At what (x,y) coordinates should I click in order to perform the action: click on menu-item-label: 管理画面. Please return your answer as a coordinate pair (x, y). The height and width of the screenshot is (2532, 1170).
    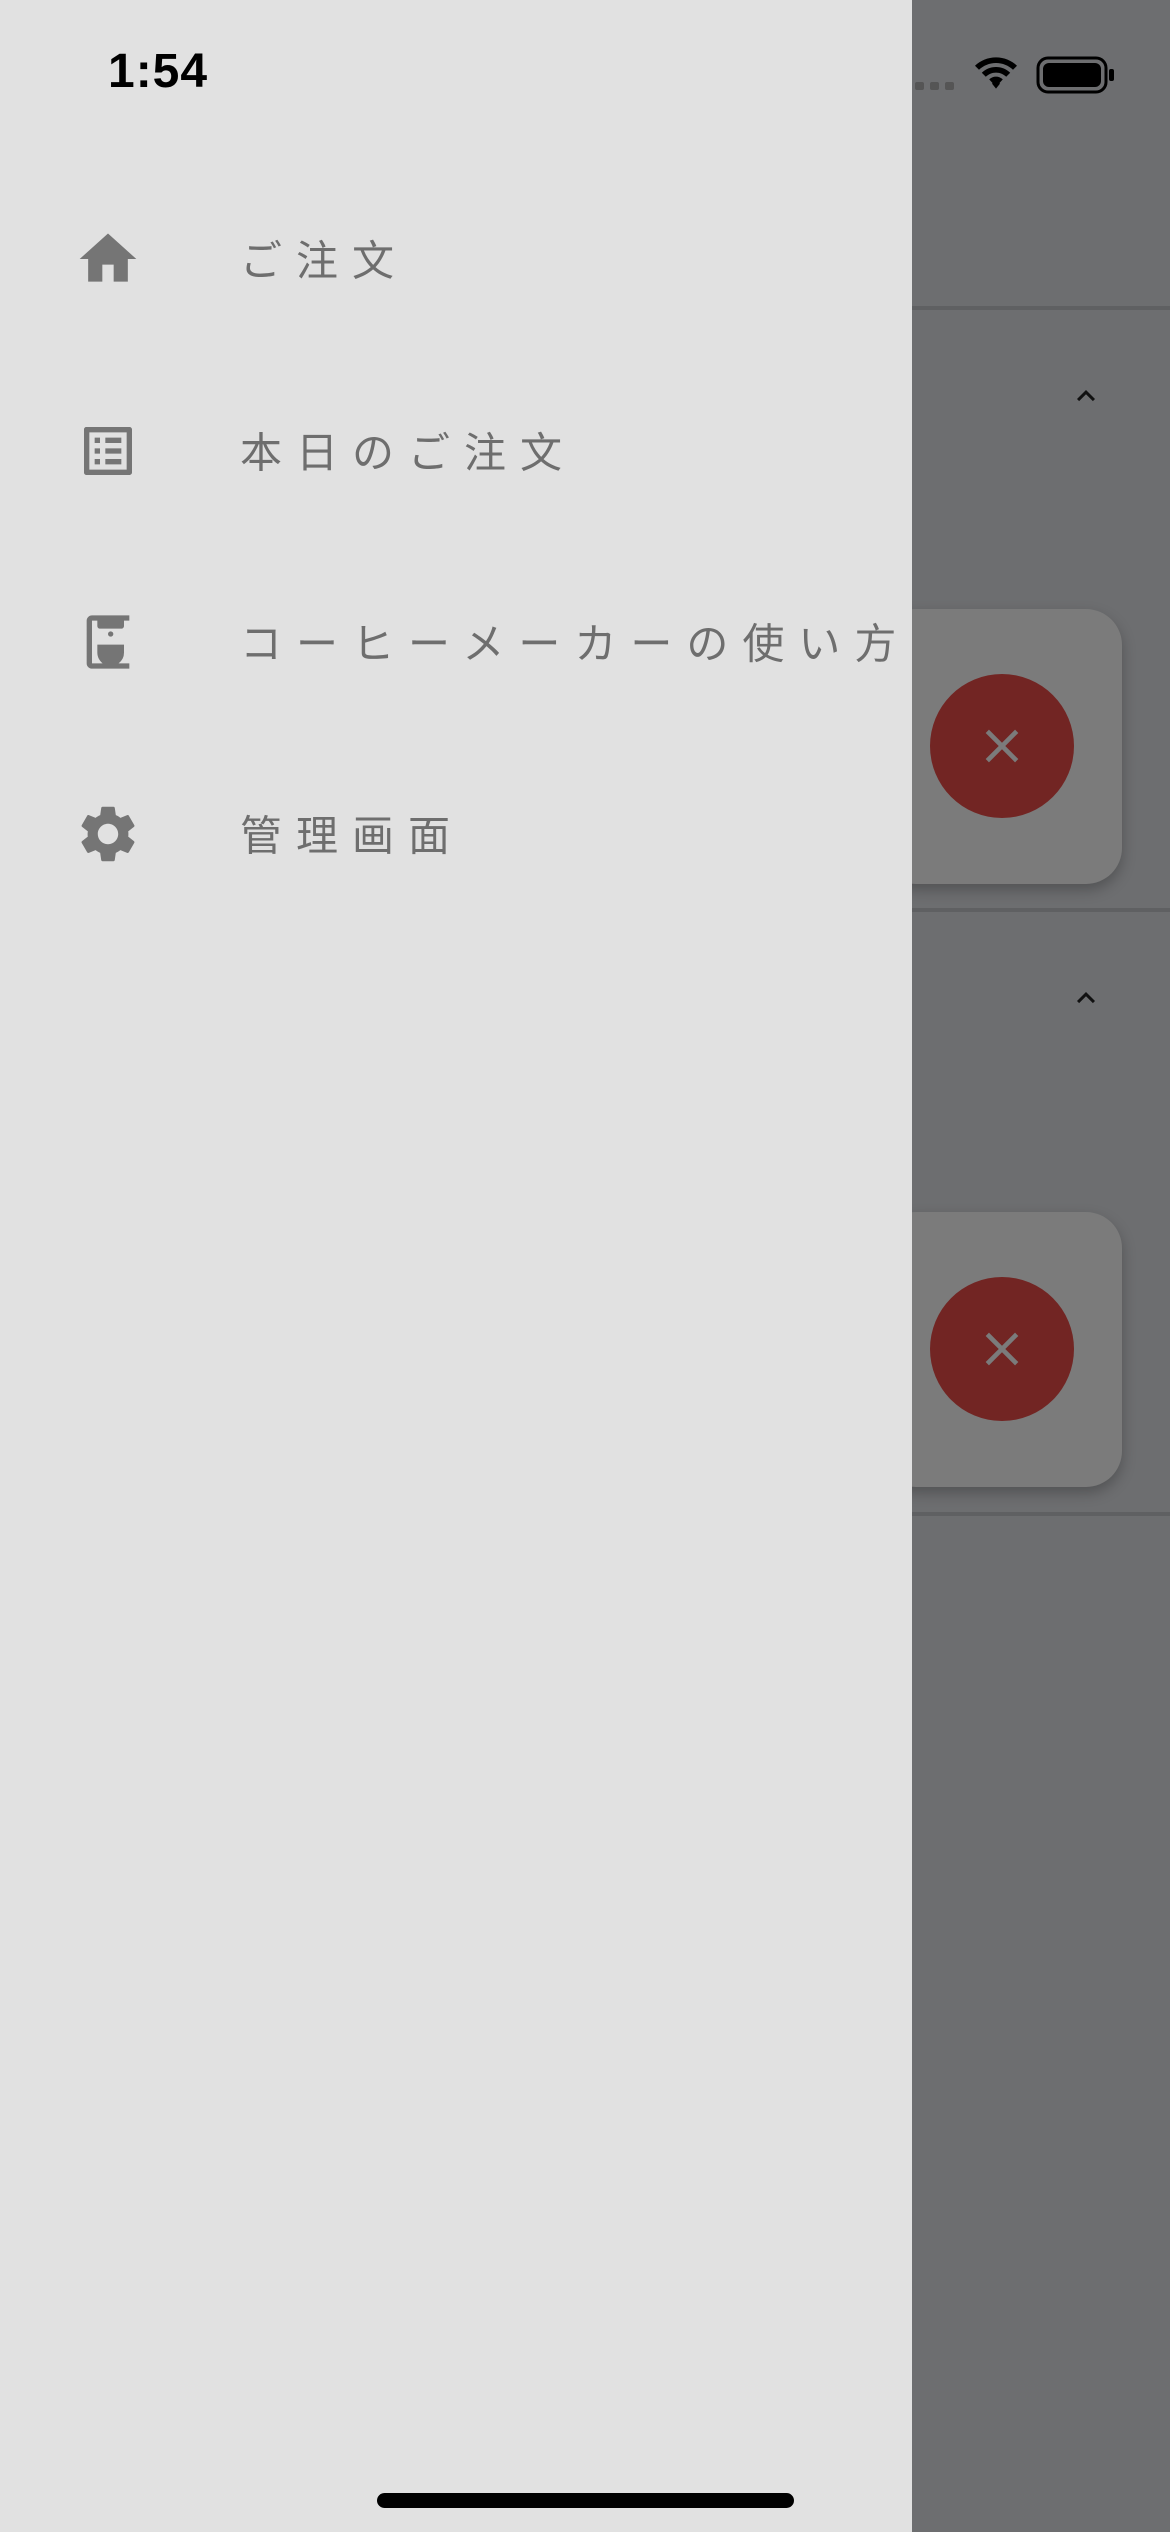
    Looking at the image, I should click on (352, 836).